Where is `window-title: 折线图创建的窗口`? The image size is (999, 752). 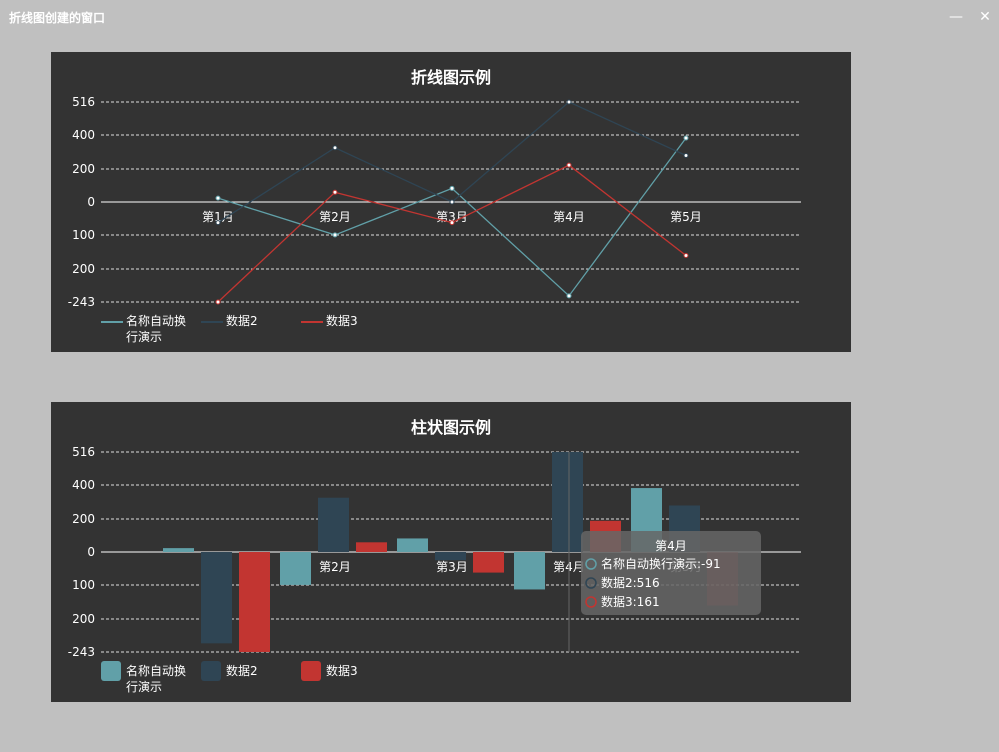
window-title: 折线图创建的窗口 is located at coordinates (57, 18).